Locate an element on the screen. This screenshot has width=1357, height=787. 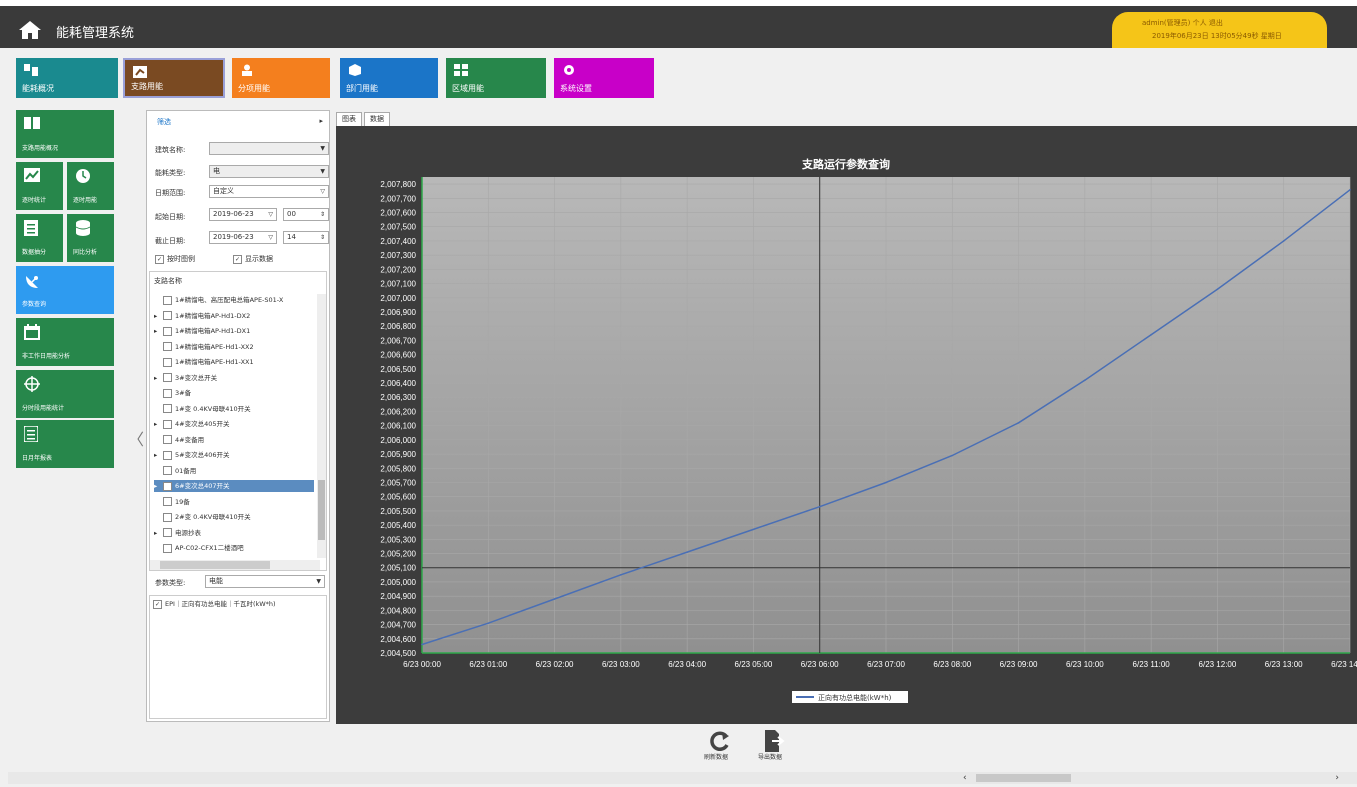
tree-scrollbar is located at coordinates (321, 426).